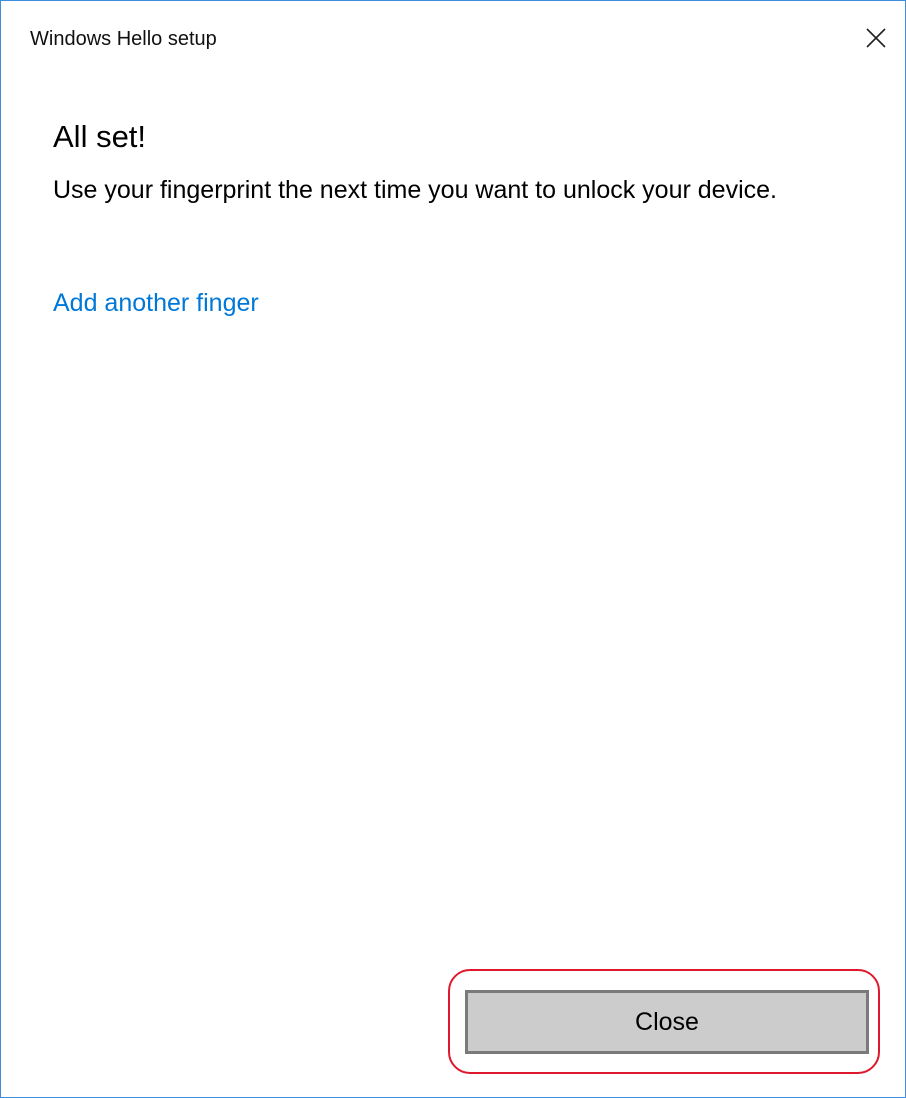  What do you see at coordinates (100, 136) in the screenshot?
I see `page-heading: All set!` at bounding box center [100, 136].